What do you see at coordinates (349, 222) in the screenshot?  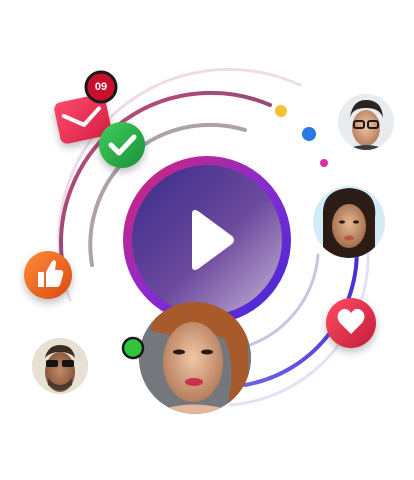 I see `avatar-woman-right` at bounding box center [349, 222].